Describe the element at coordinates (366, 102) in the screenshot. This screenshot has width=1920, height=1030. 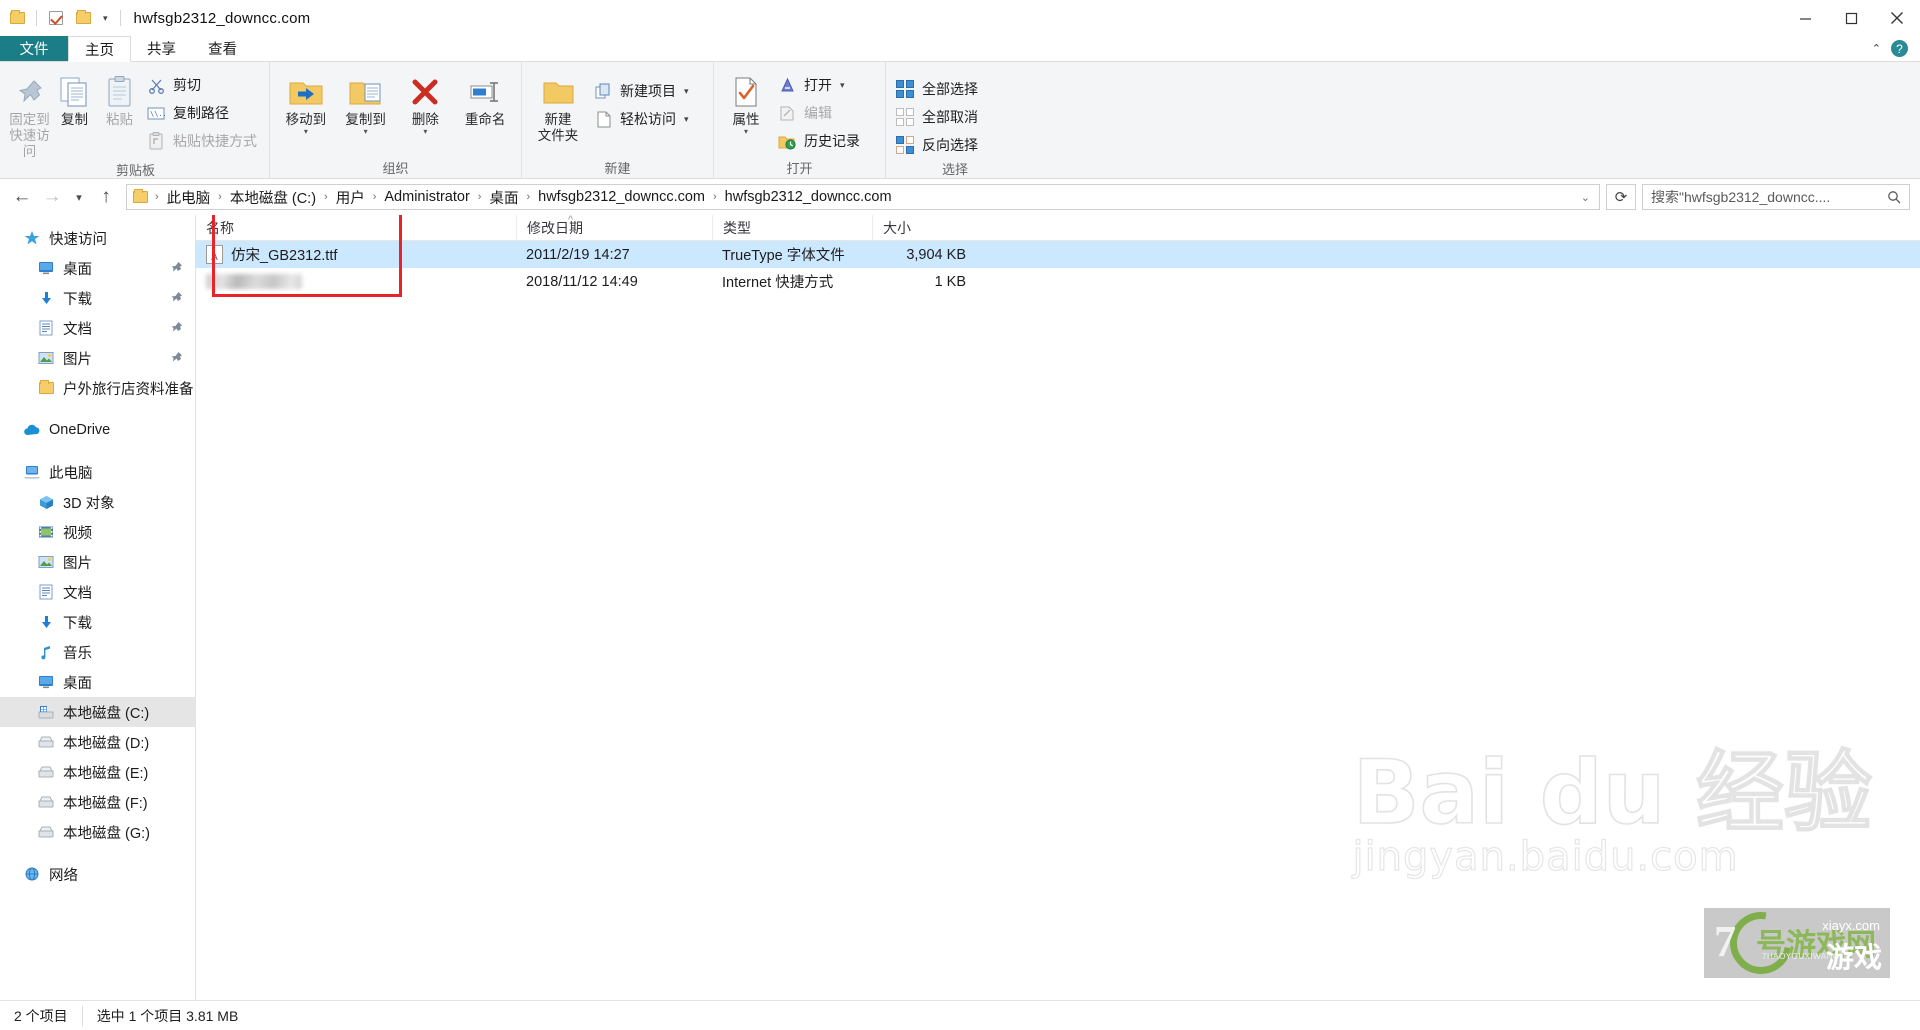
I see `copy-to-button: 复制到 ▾` at that location.